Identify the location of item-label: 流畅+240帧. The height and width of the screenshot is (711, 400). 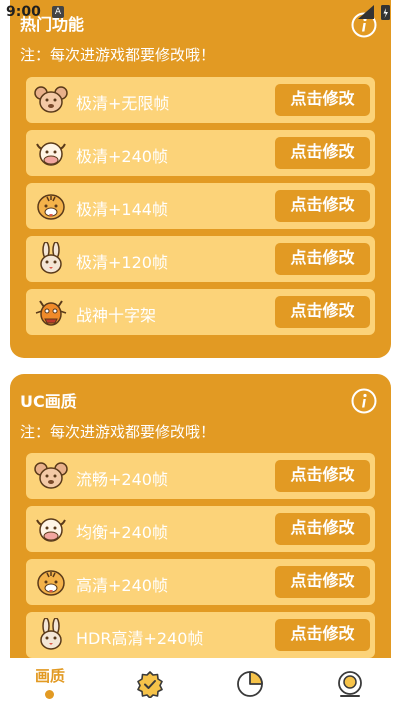
(122, 479).